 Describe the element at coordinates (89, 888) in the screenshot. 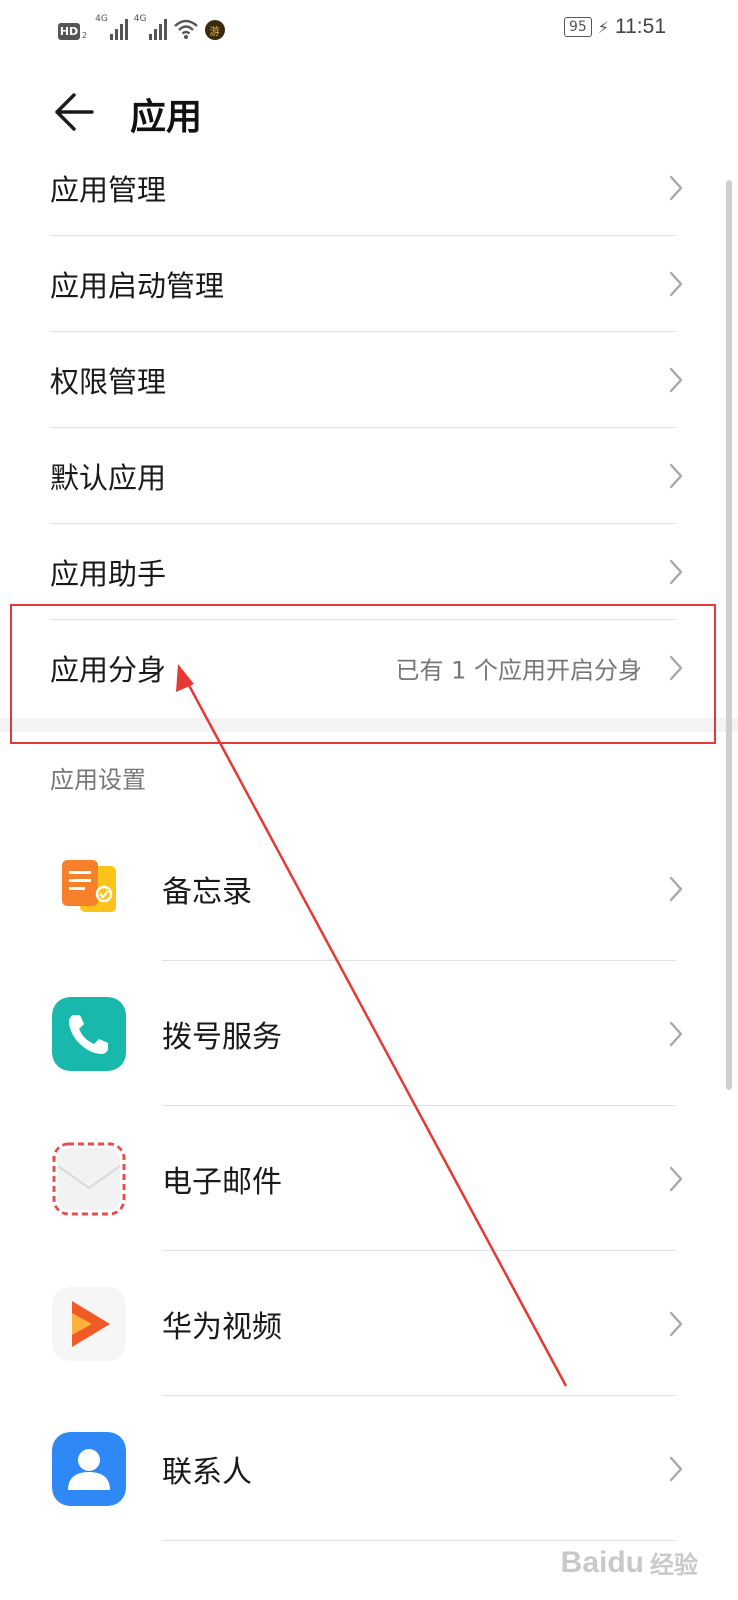

I see `notepad-icon` at that location.